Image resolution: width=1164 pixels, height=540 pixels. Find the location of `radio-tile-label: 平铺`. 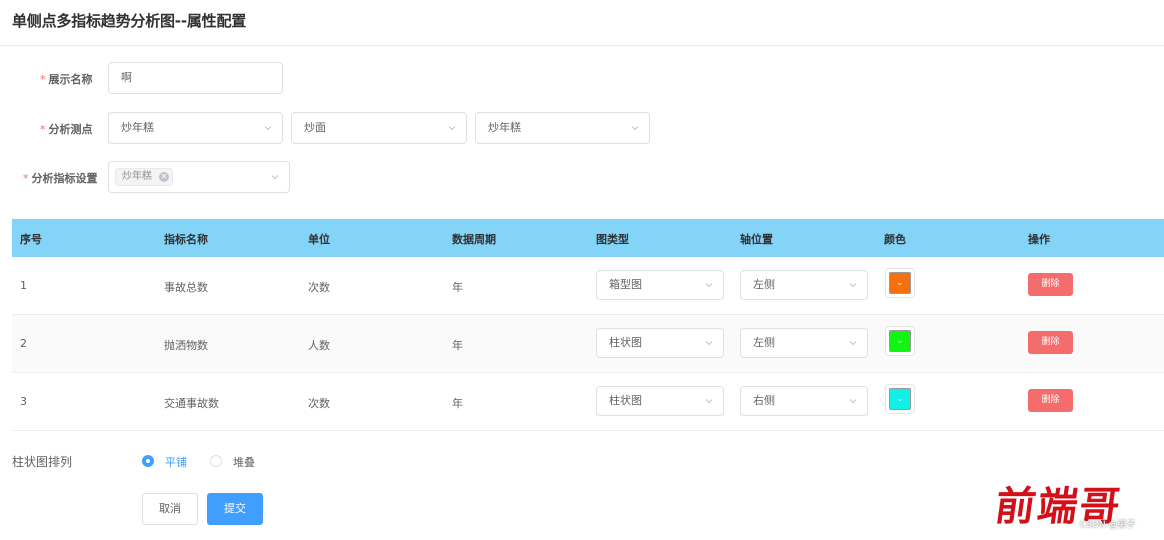

radio-tile-label: 平铺 is located at coordinates (176, 462).